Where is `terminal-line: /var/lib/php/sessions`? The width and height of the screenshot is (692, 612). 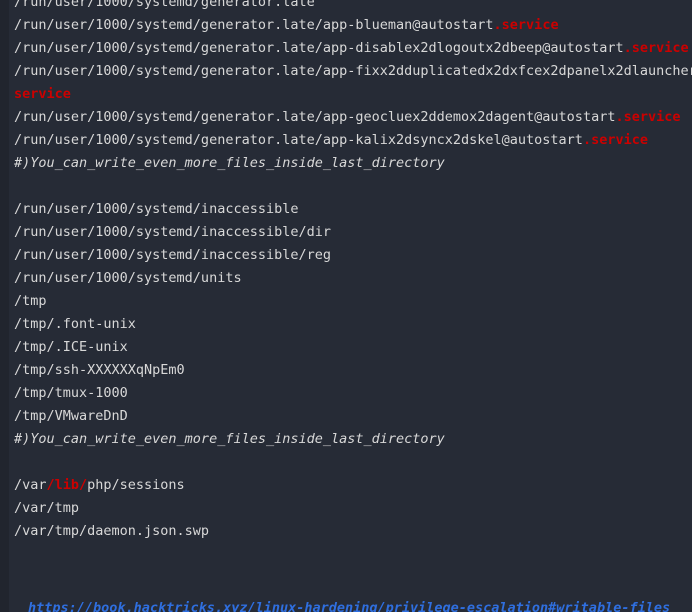
terminal-line: /var/lib/php/sessions is located at coordinates (353, 485).